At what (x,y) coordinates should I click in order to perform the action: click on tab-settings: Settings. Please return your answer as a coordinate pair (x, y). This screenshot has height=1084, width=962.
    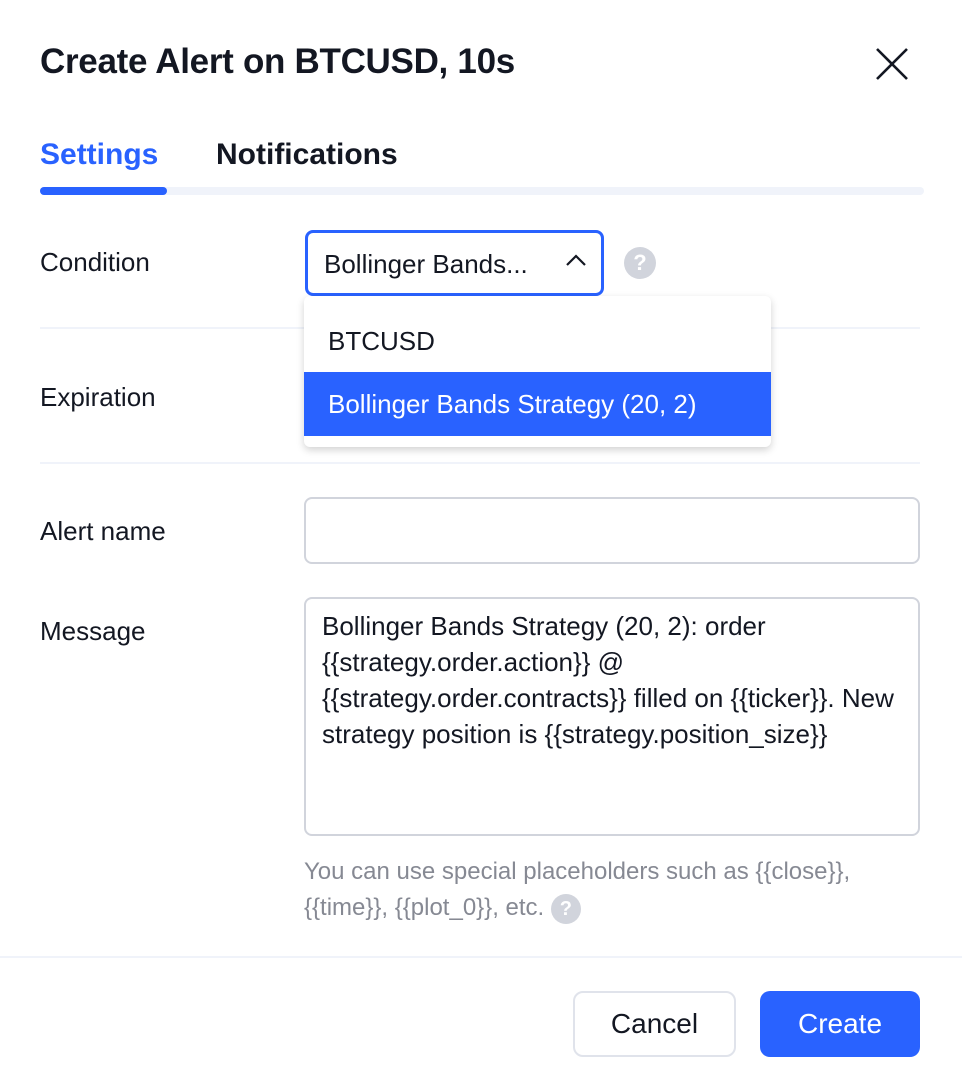
    Looking at the image, I should click on (99, 155).